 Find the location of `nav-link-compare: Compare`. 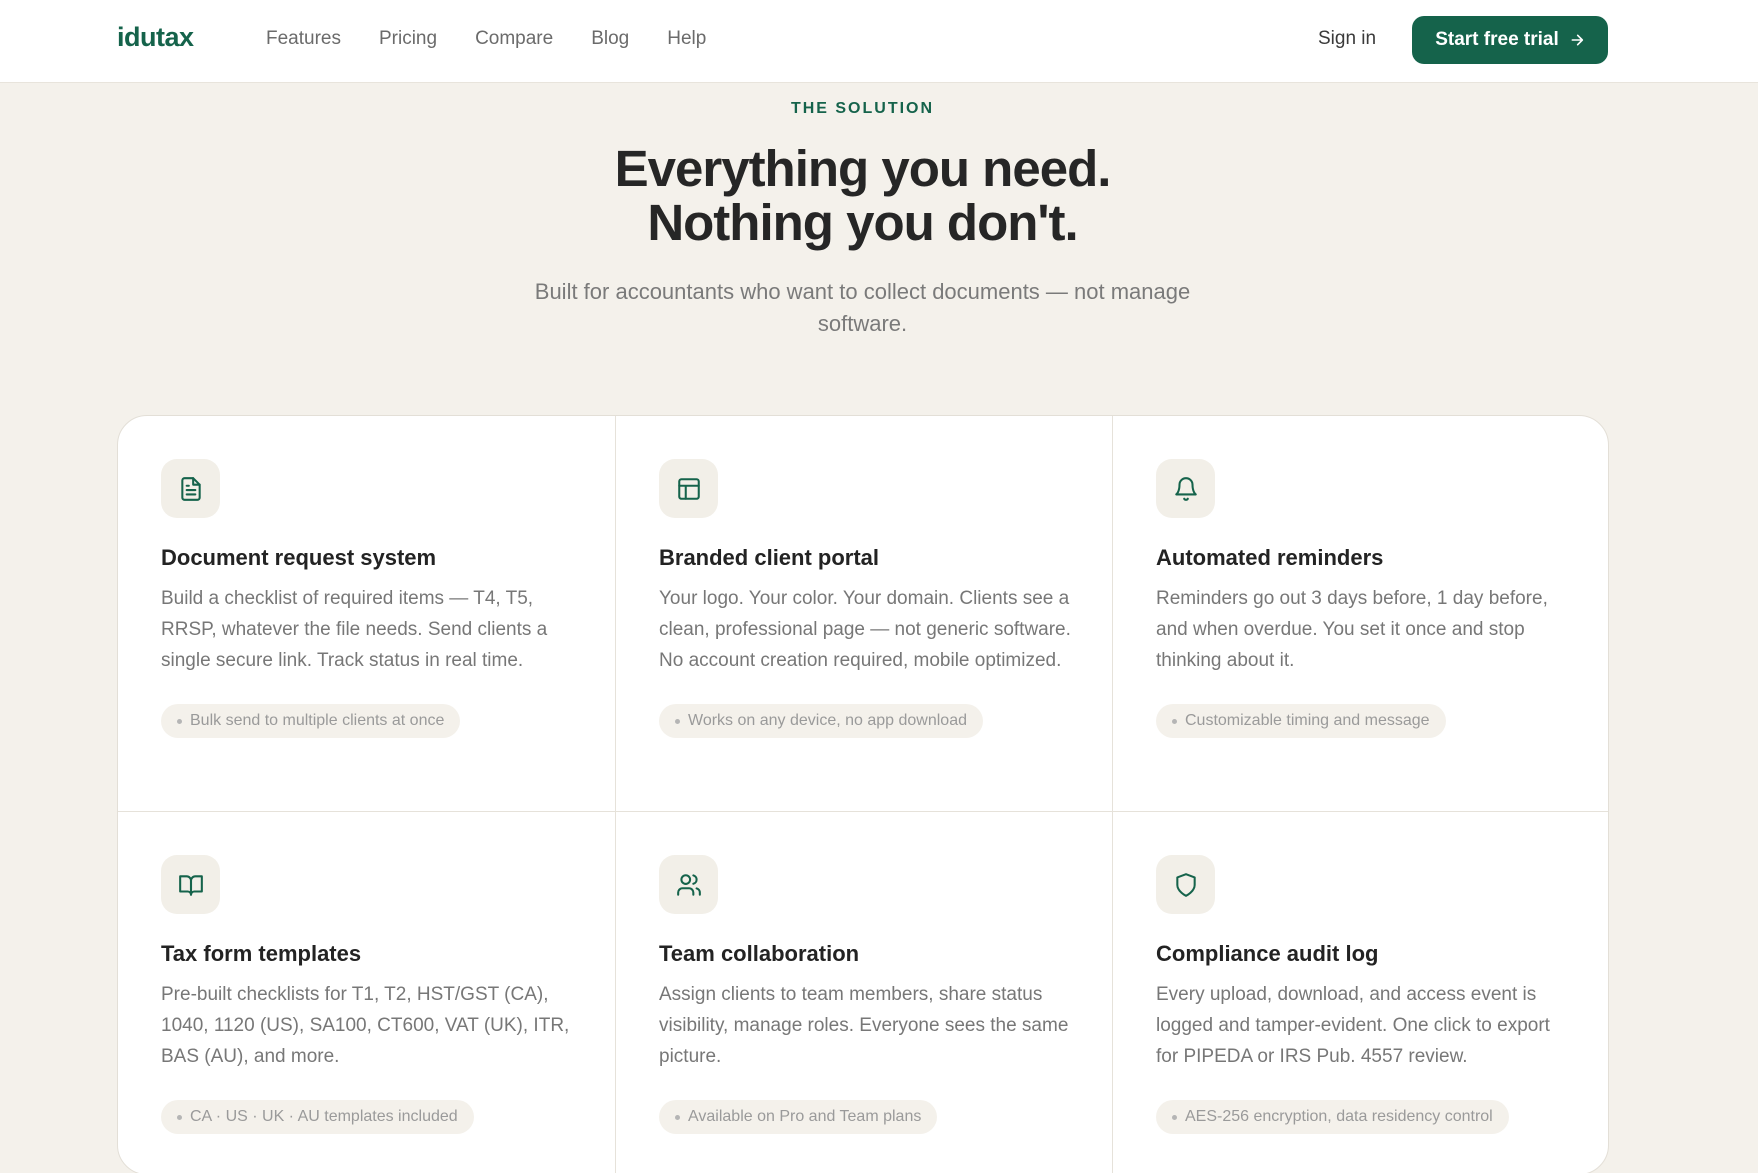

nav-link-compare: Compare is located at coordinates (514, 39).